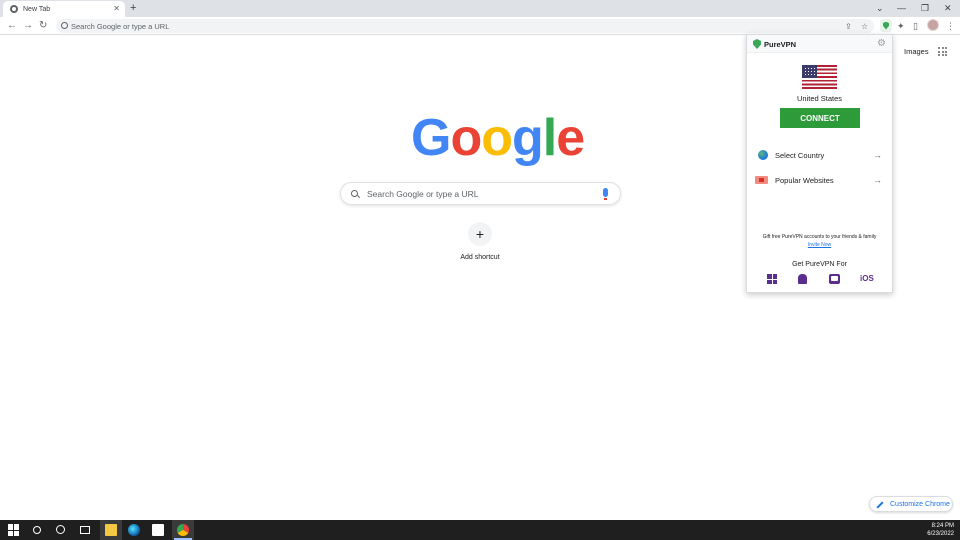 This screenshot has height=540, width=960. What do you see at coordinates (933, 25) in the screenshot?
I see `profile-avatar` at bounding box center [933, 25].